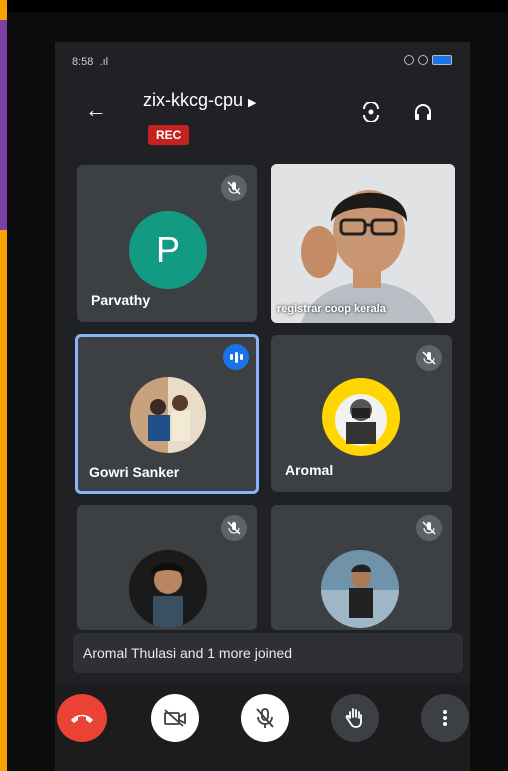  What do you see at coordinates (193, 100) in the screenshot?
I see `meeting-code: zix-kkcg-cpu` at bounding box center [193, 100].